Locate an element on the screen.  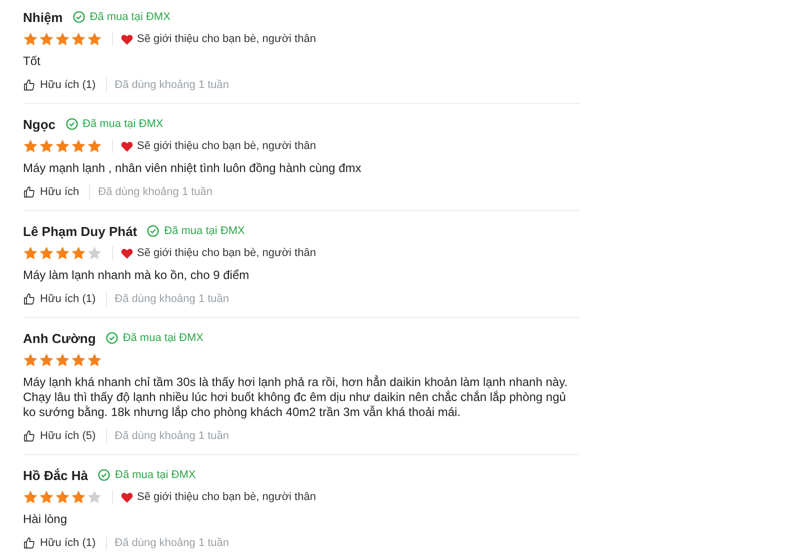
reviewer-name: Lê Phạm Duy Phát is located at coordinates (80, 231).